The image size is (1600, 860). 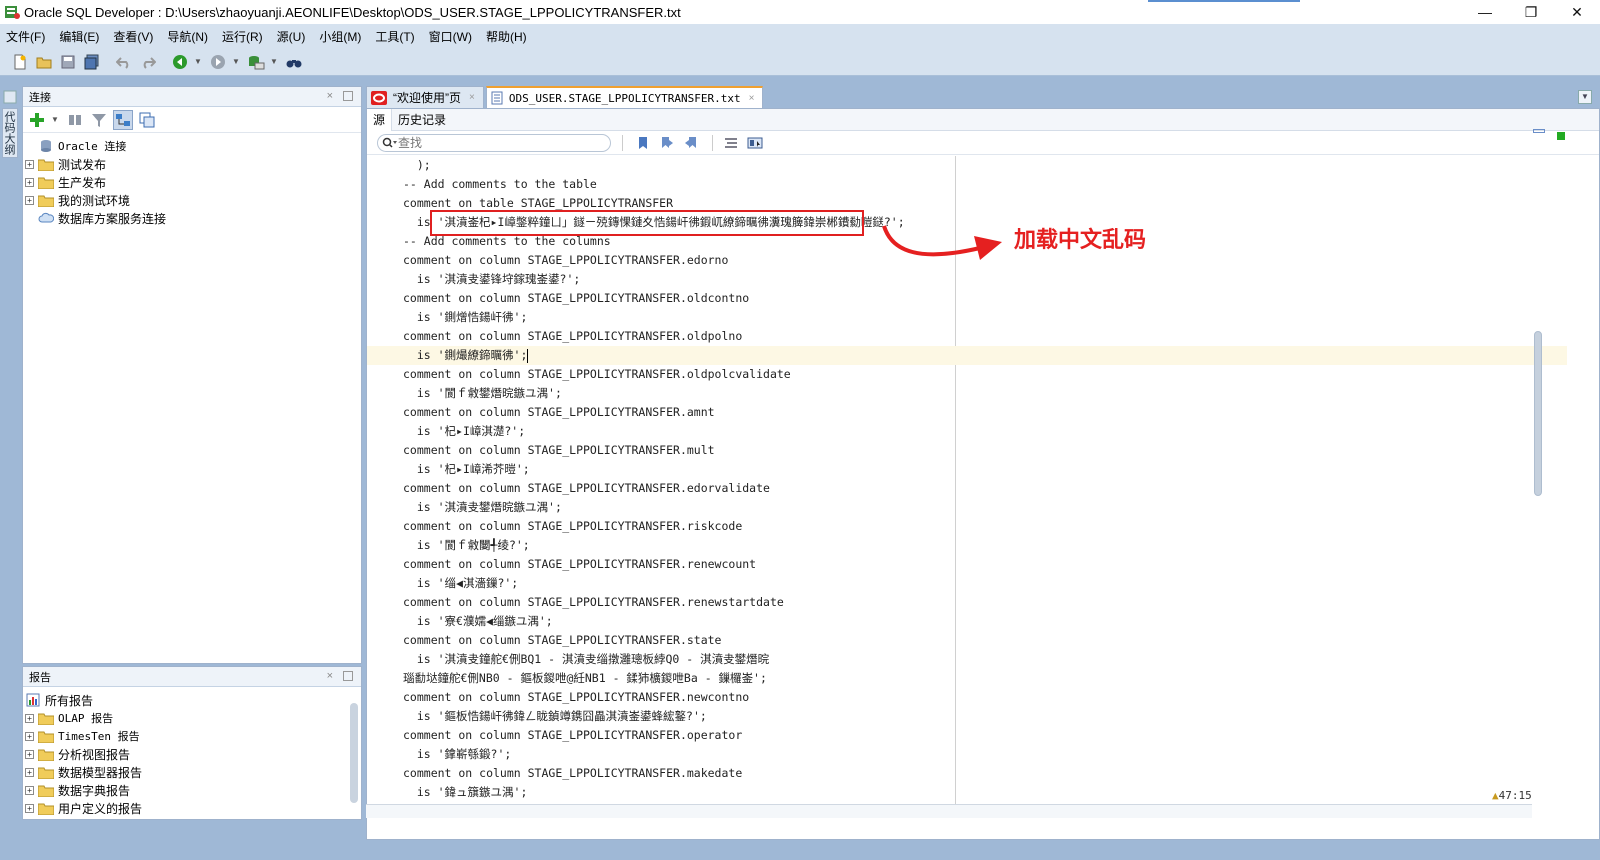 What do you see at coordinates (193, 700) in the screenshot?
I see `tree-item-all-reports: 所有报告` at bounding box center [193, 700].